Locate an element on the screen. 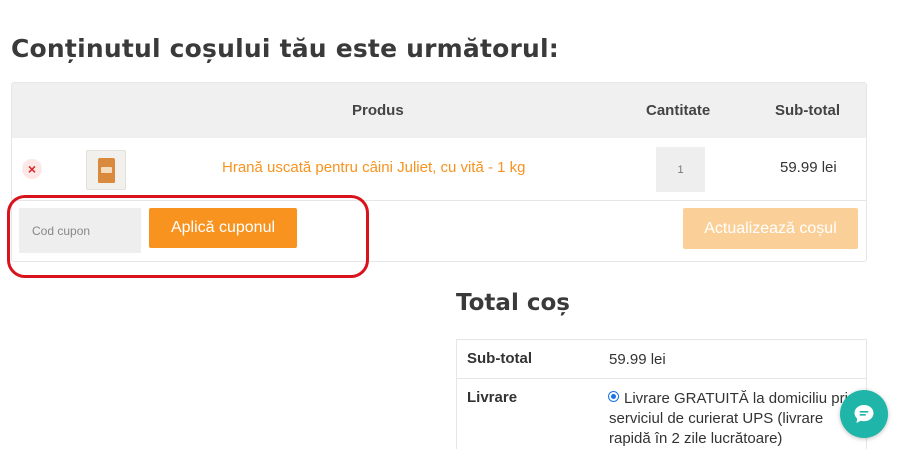 Image resolution: width=900 pixels, height=449 pixels. chat-bubble-icon is located at coordinates (864, 414).